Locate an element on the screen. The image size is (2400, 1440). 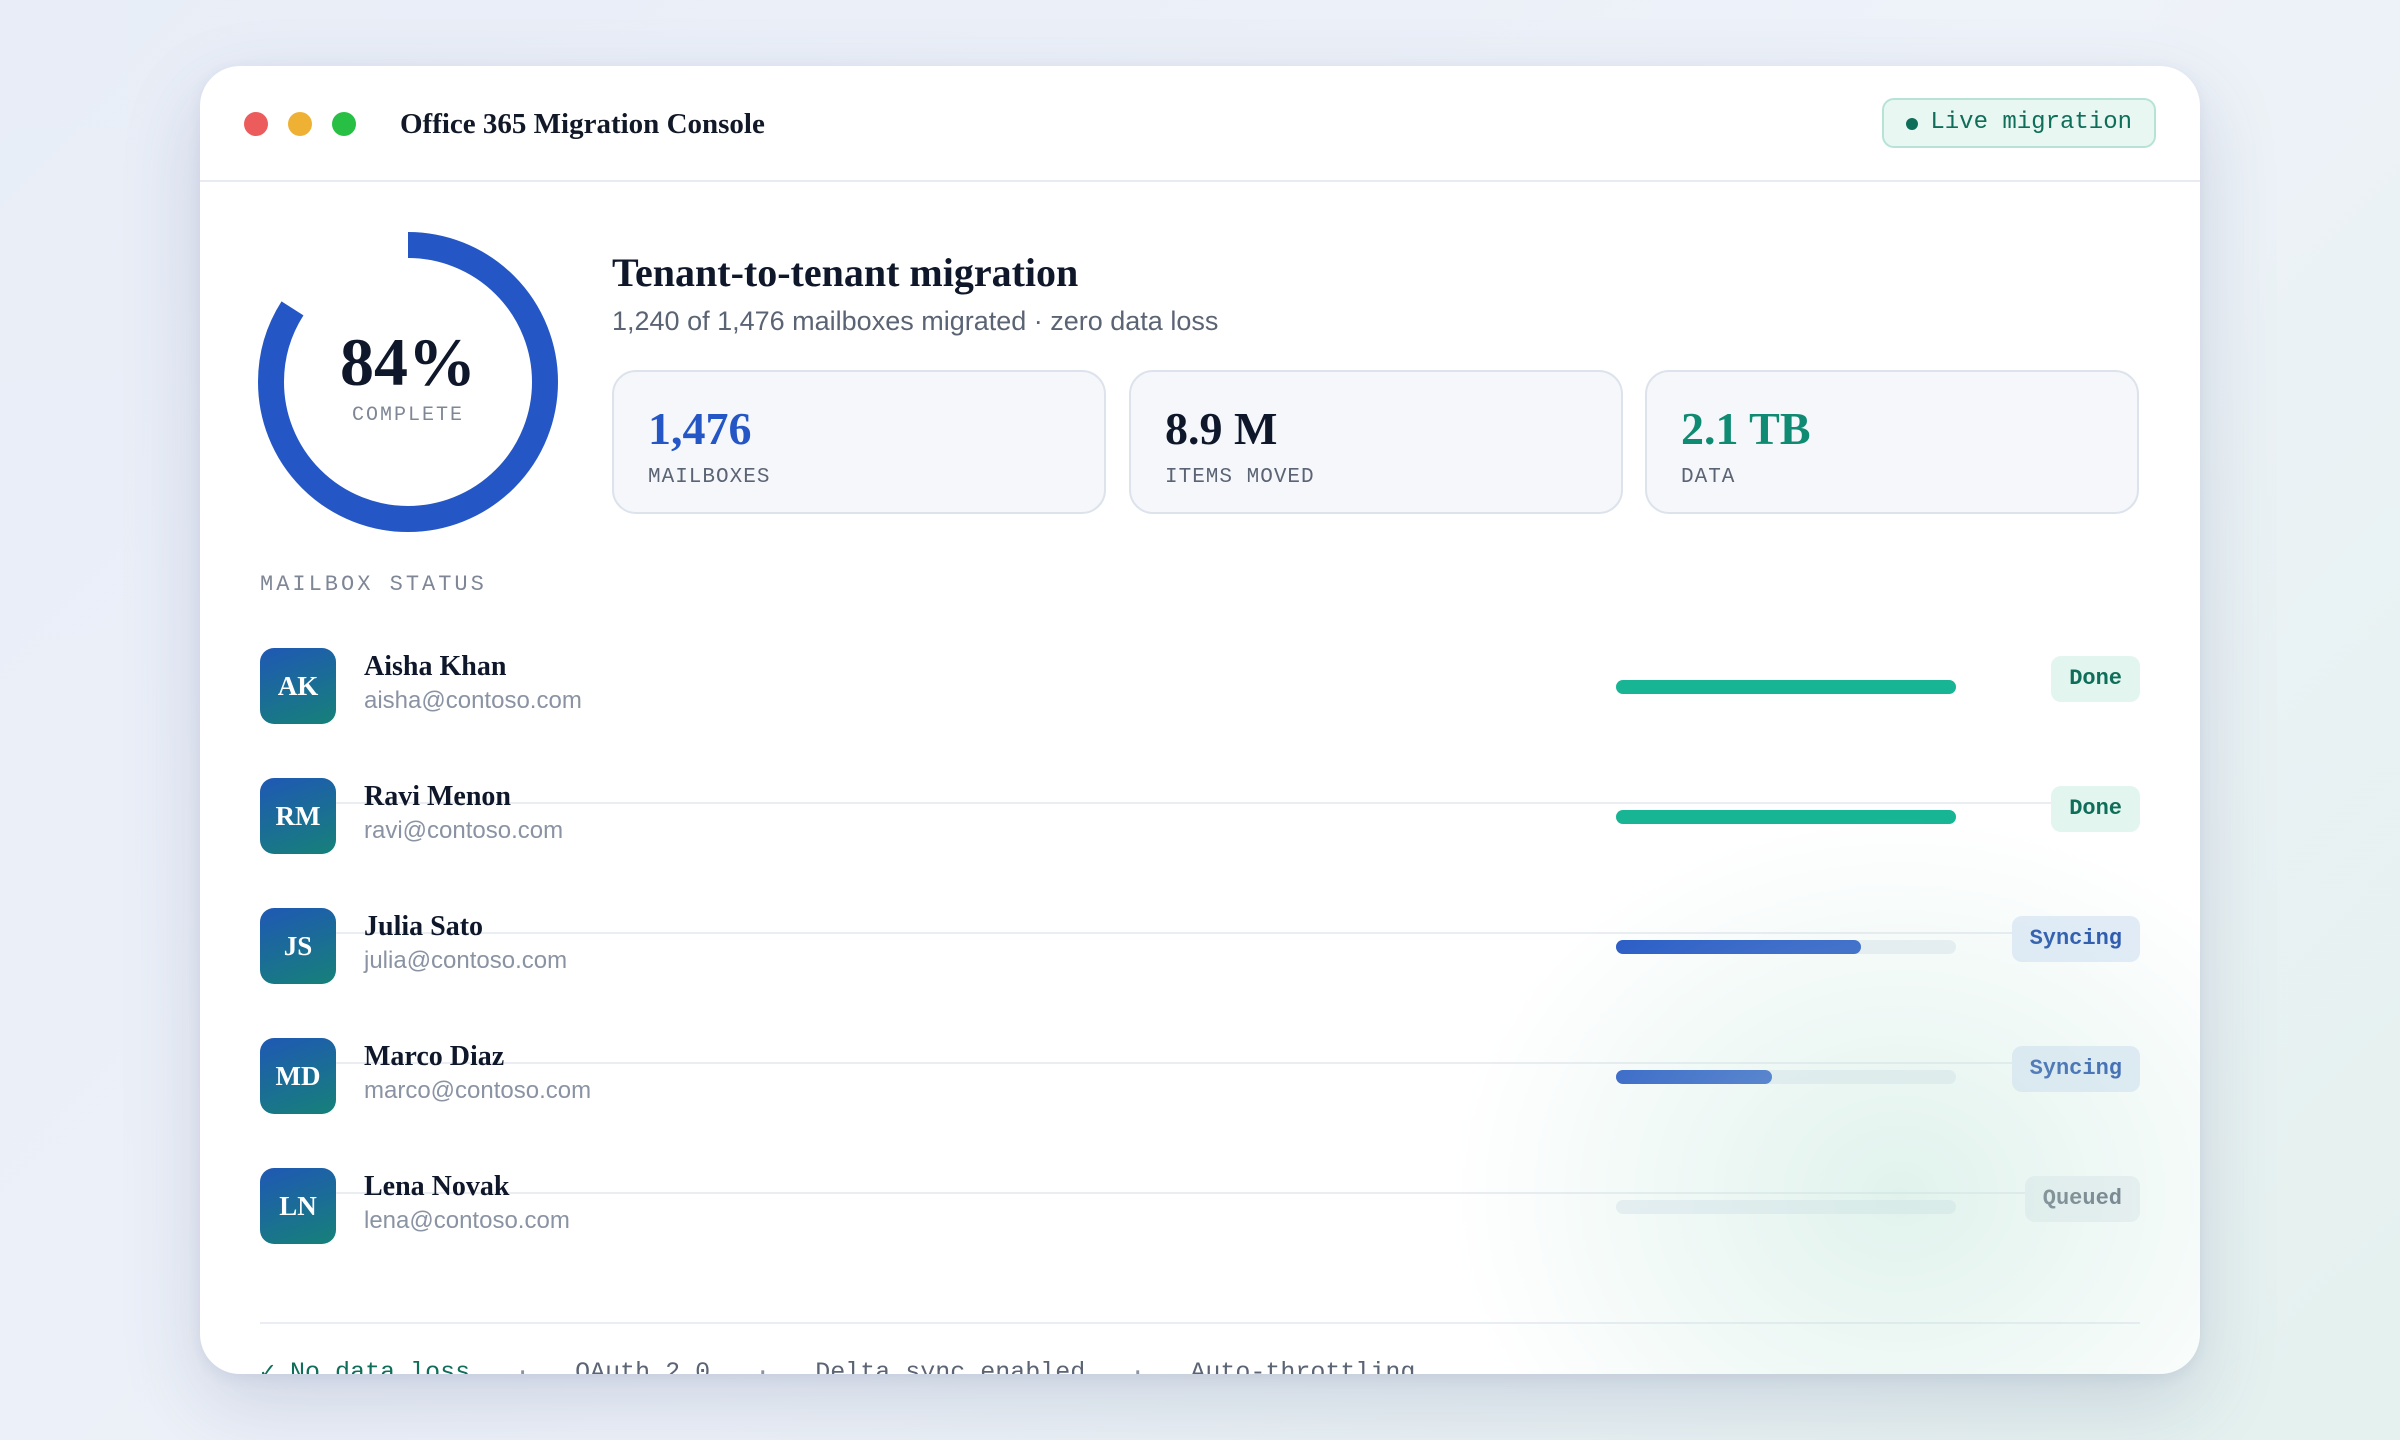
stat-label: DATA is located at coordinates (1708, 477).